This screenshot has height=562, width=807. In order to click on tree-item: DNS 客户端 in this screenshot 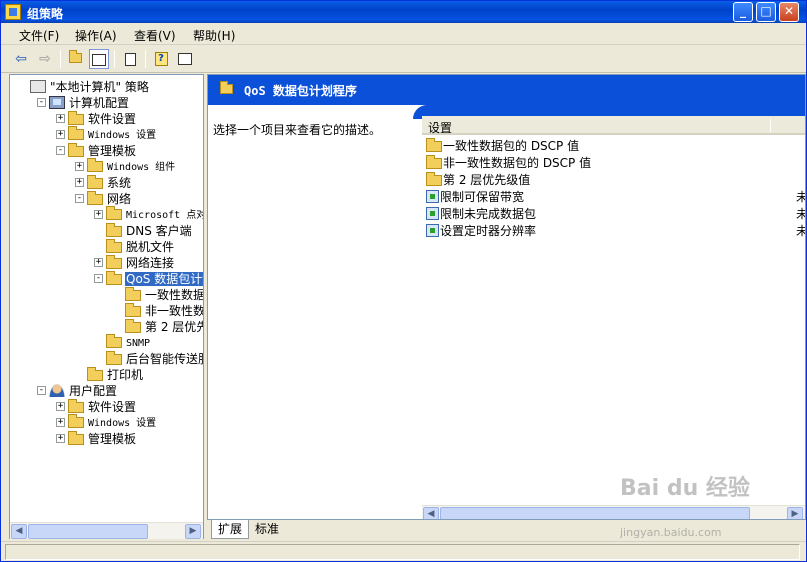, I will do `click(149, 231)`.